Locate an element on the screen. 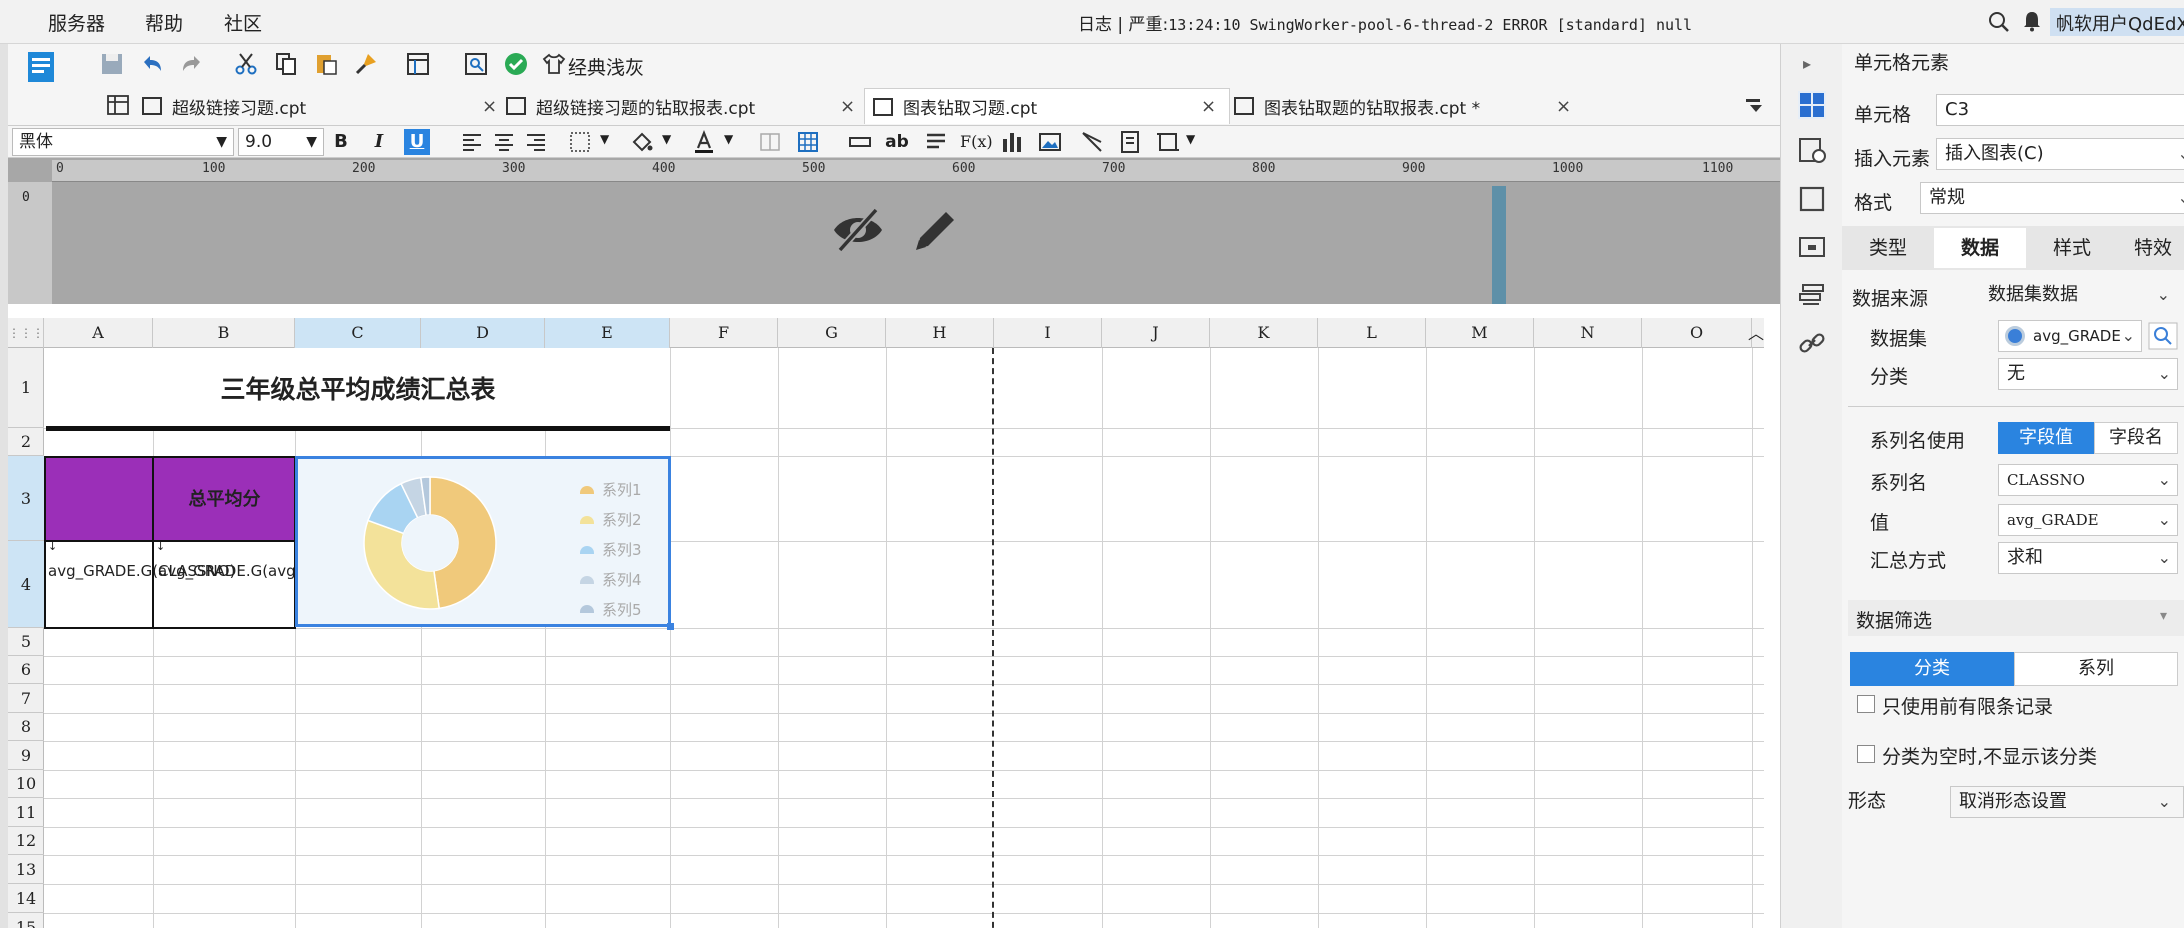  field-name-toggle: 字段名 is located at coordinates (2136, 438).